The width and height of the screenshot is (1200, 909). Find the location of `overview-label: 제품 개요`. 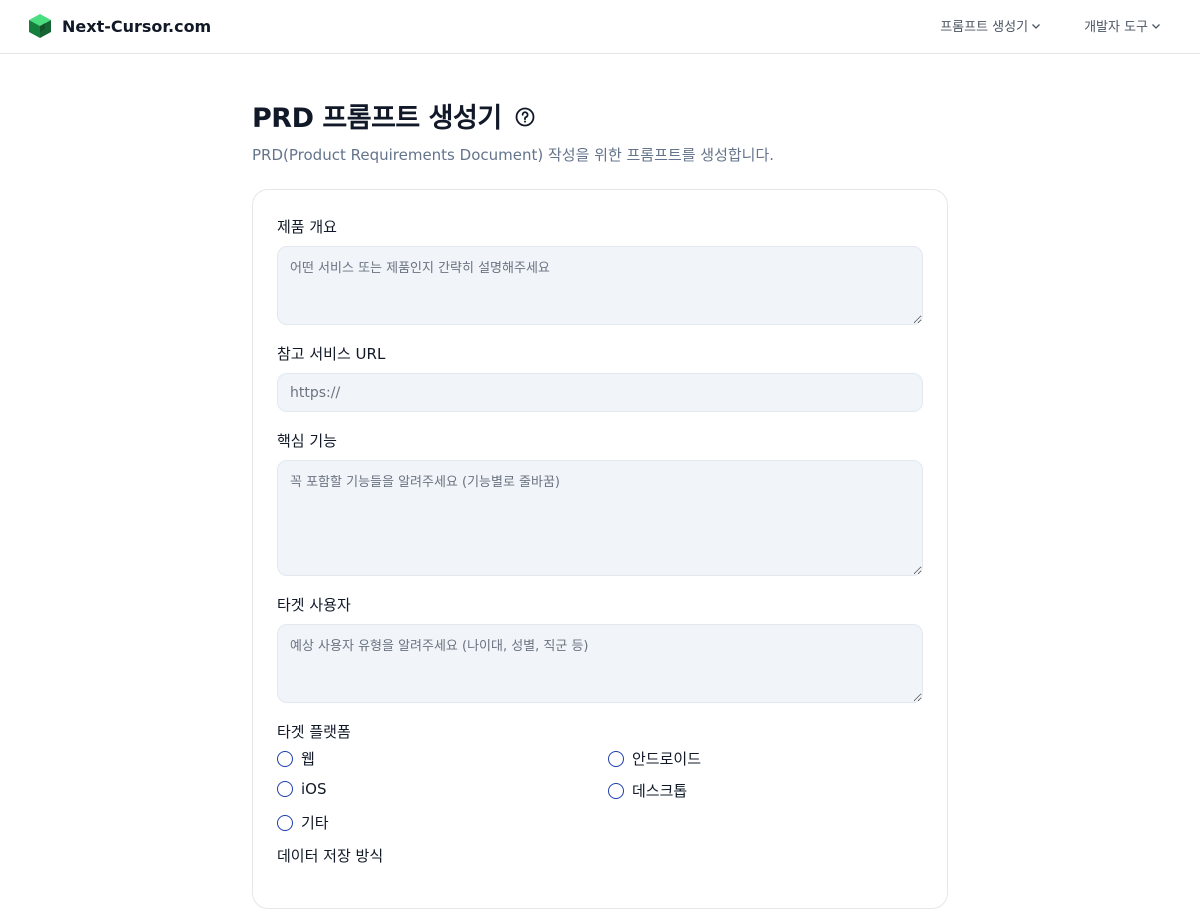

overview-label: 제품 개요 is located at coordinates (307, 227).